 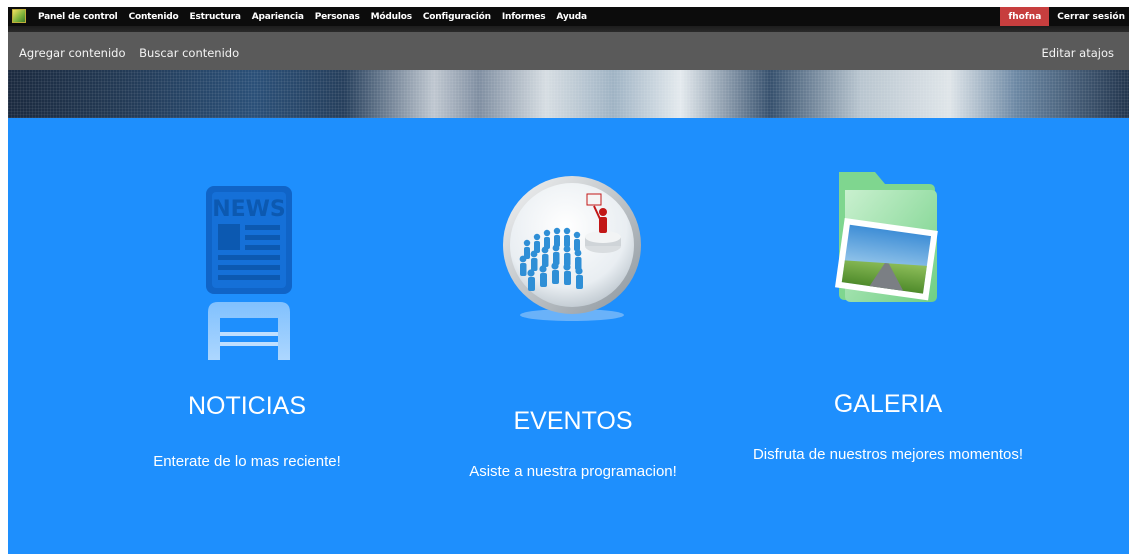 I want to click on user-link: fhofna, so click(x=1025, y=16).